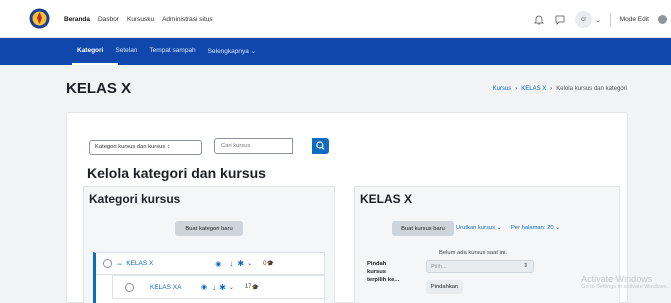 The height and width of the screenshot is (303, 671). Describe the element at coordinates (126, 51) in the screenshot. I see `tab-setelan: Setelan` at that location.